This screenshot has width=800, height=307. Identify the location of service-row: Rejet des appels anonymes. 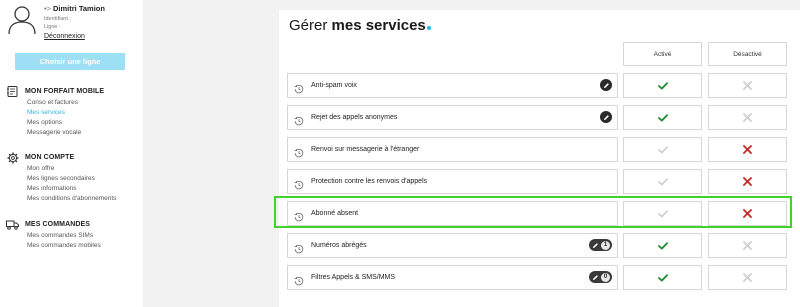
(452, 117).